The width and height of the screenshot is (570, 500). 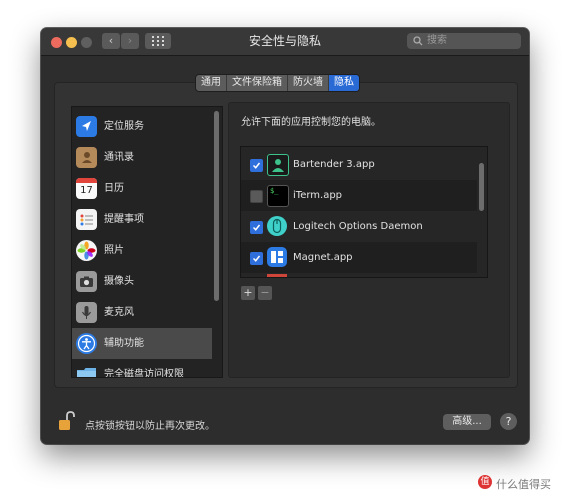 I want to click on tab-bar: 通用 文件保险箱 防火墙 隐私, so click(x=277, y=83).